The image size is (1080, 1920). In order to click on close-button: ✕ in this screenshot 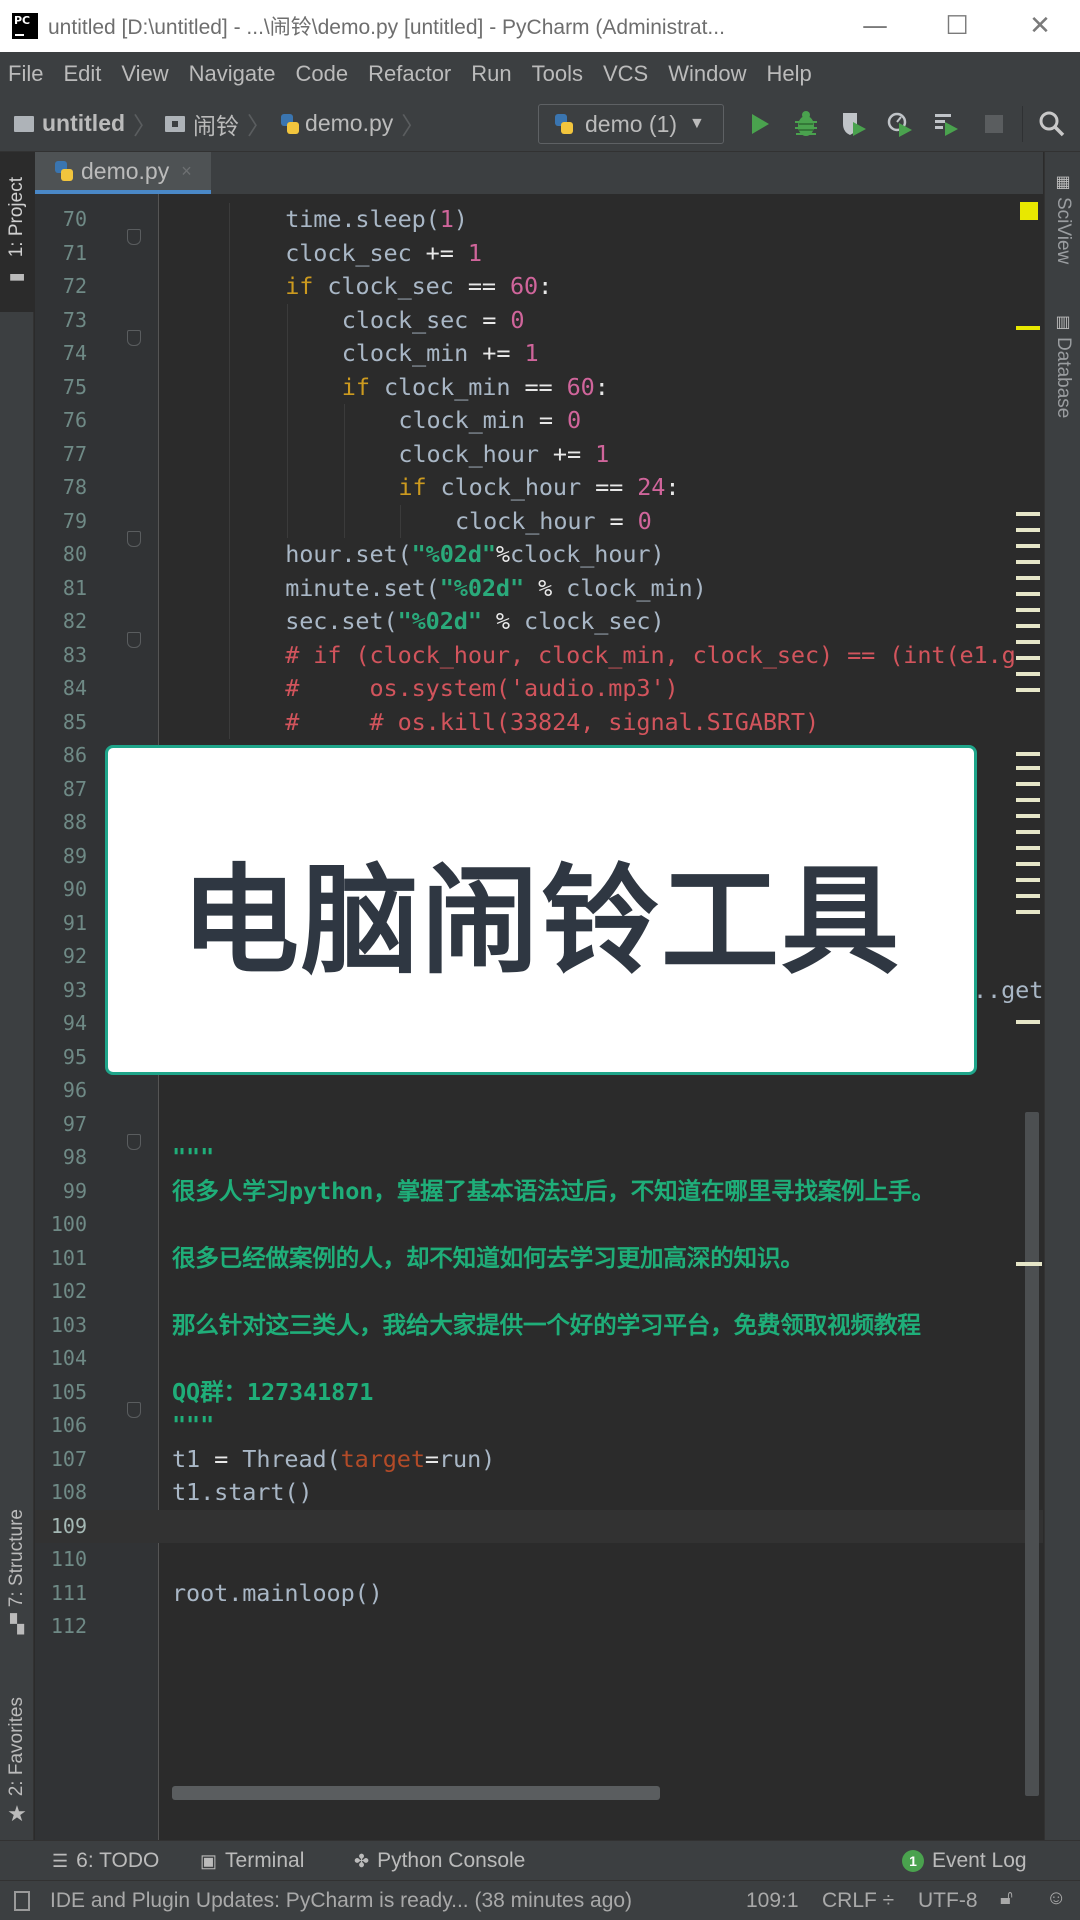, I will do `click(1040, 26)`.